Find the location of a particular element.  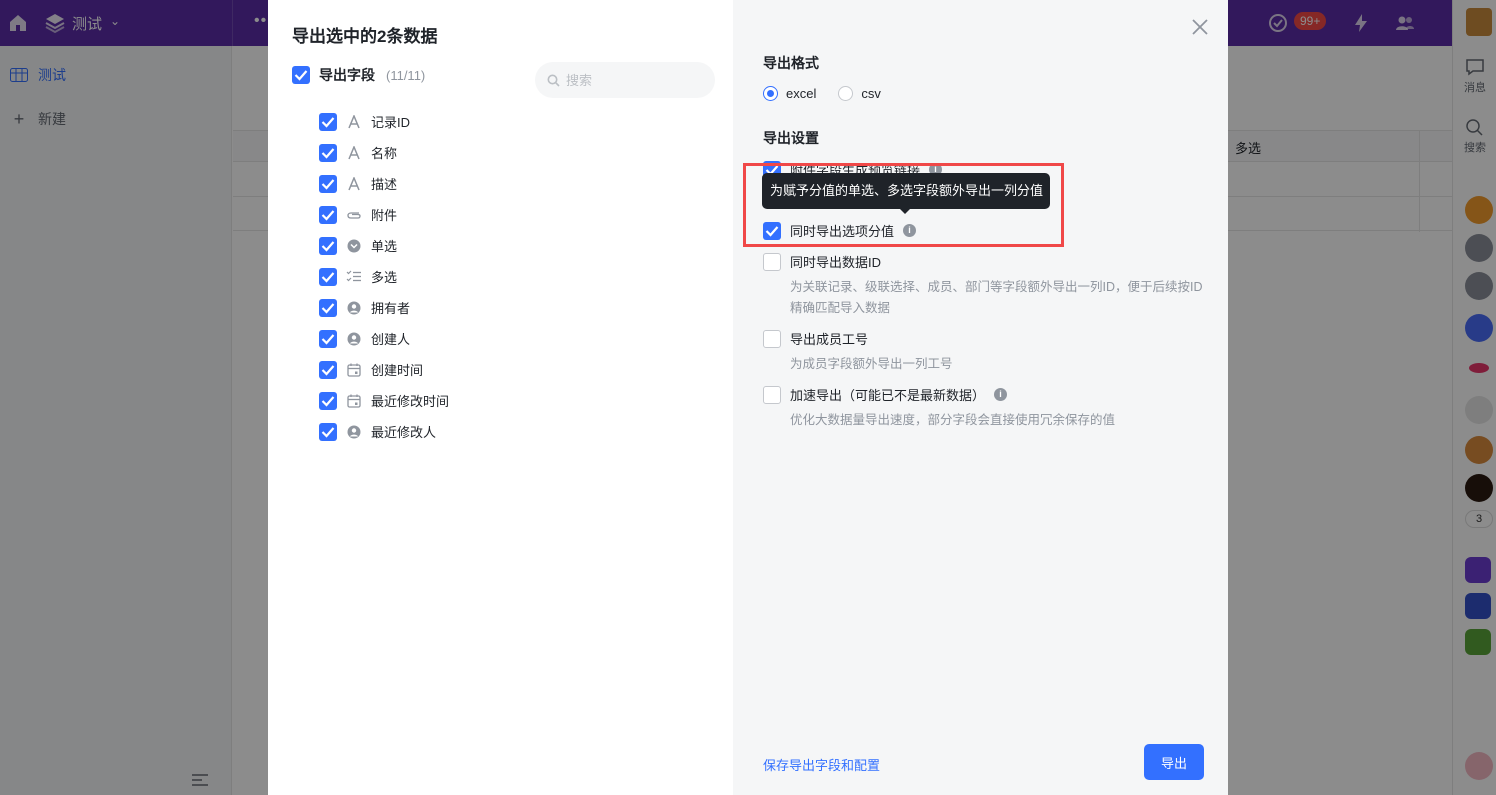

option-label: 同时导出数据ID is located at coordinates (836, 262).